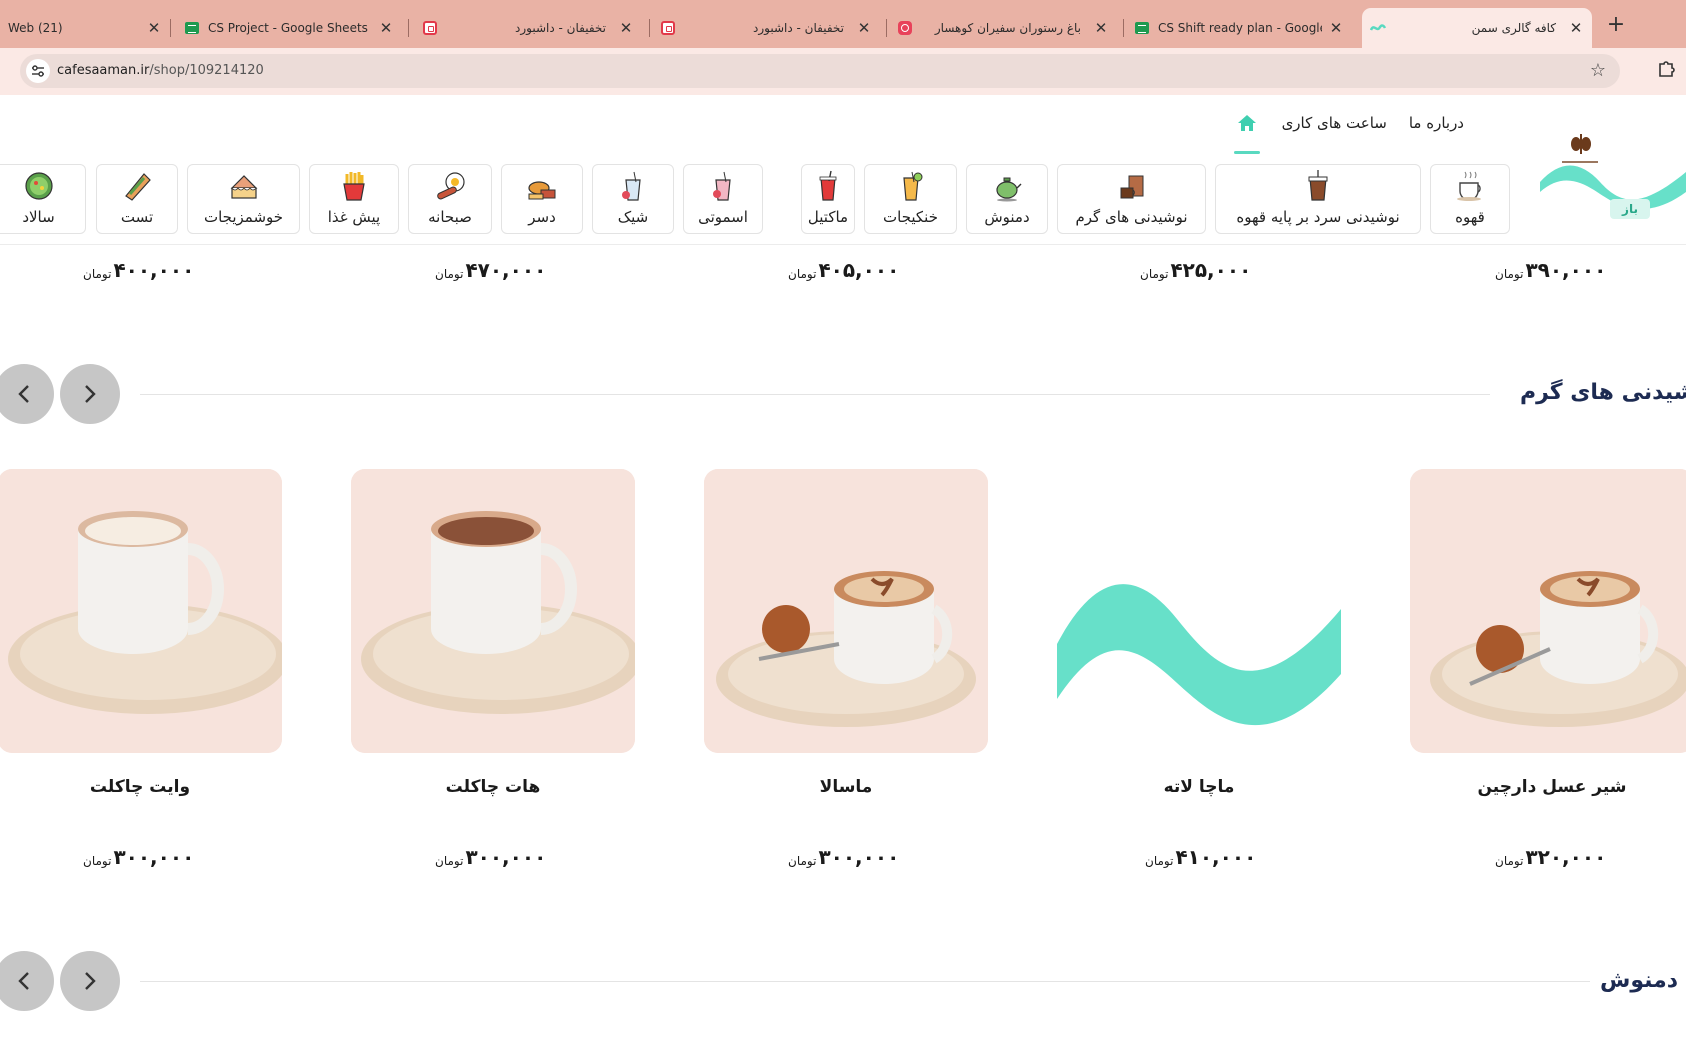 Image resolution: width=1686 pixels, height=1047 pixels. Describe the element at coordinates (828, 185) in the screenshot. I see `mocktail-icon` at that location.